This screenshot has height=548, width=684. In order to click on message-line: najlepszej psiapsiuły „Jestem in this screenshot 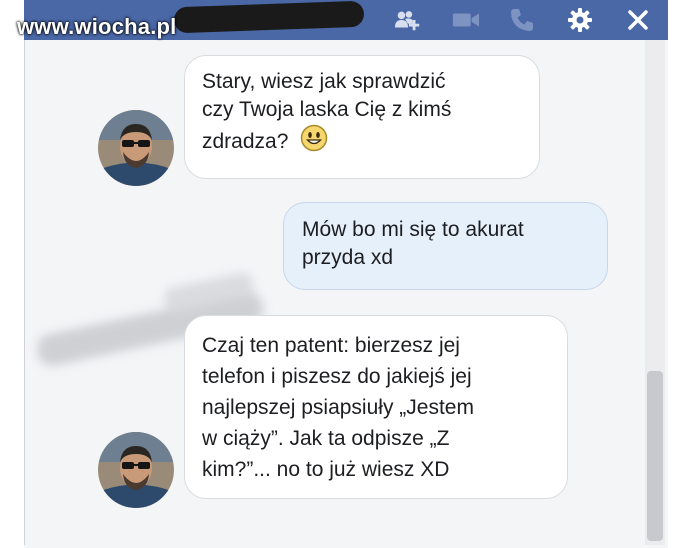, I will do `click(338, 407)`.